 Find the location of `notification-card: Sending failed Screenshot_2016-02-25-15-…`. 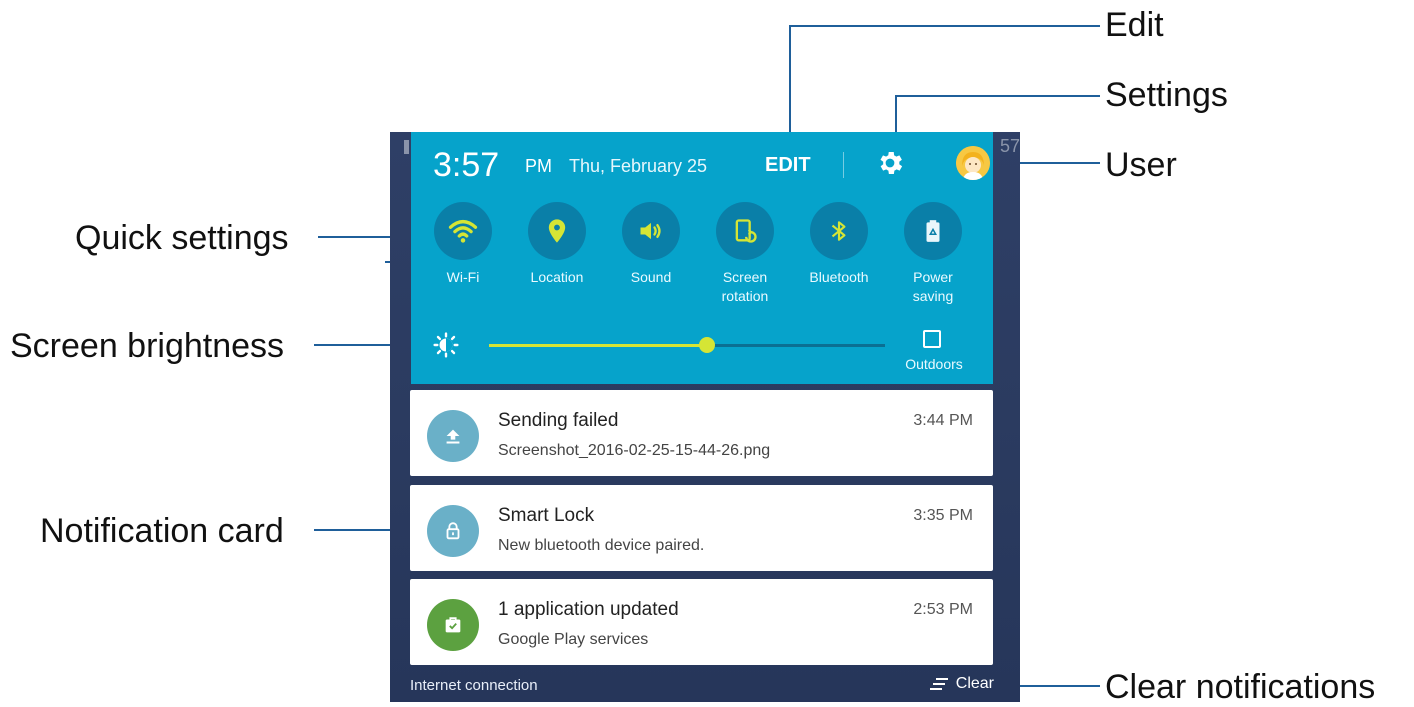

notification-card: Sending failed Screenshot_2016-02-25-15-… is located at coordinates (701, 433).